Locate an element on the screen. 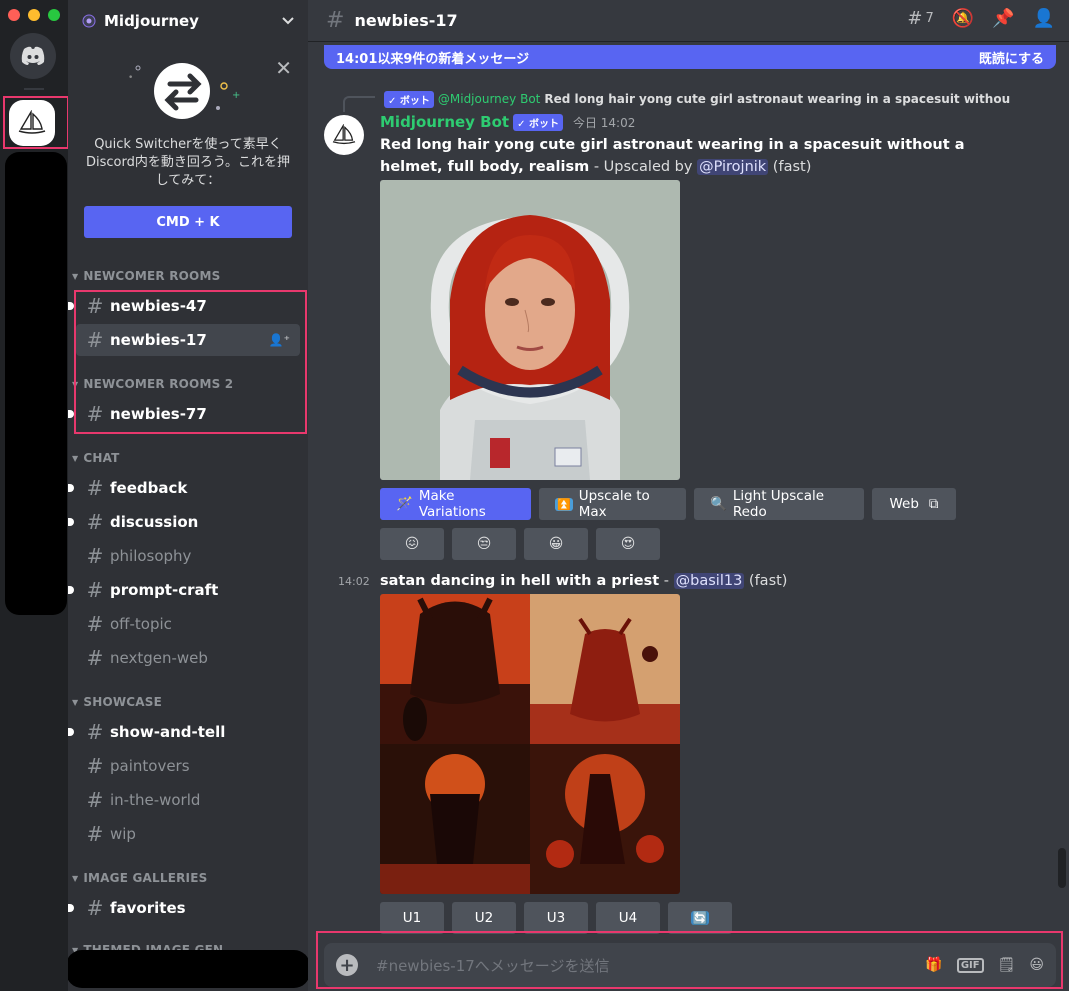 Image resolution: width=1069 pixels, height=991 pixels. channel-in-the-world: # in-the-world is located at coordinates (188, 800).